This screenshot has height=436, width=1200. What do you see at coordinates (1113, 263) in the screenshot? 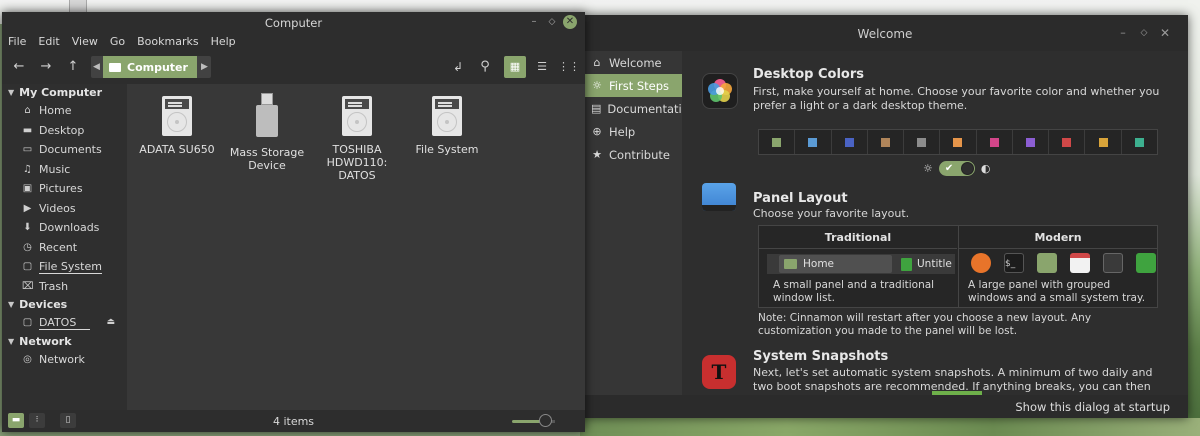
I see `calculator-icon` at bounding box center [1113, 263].